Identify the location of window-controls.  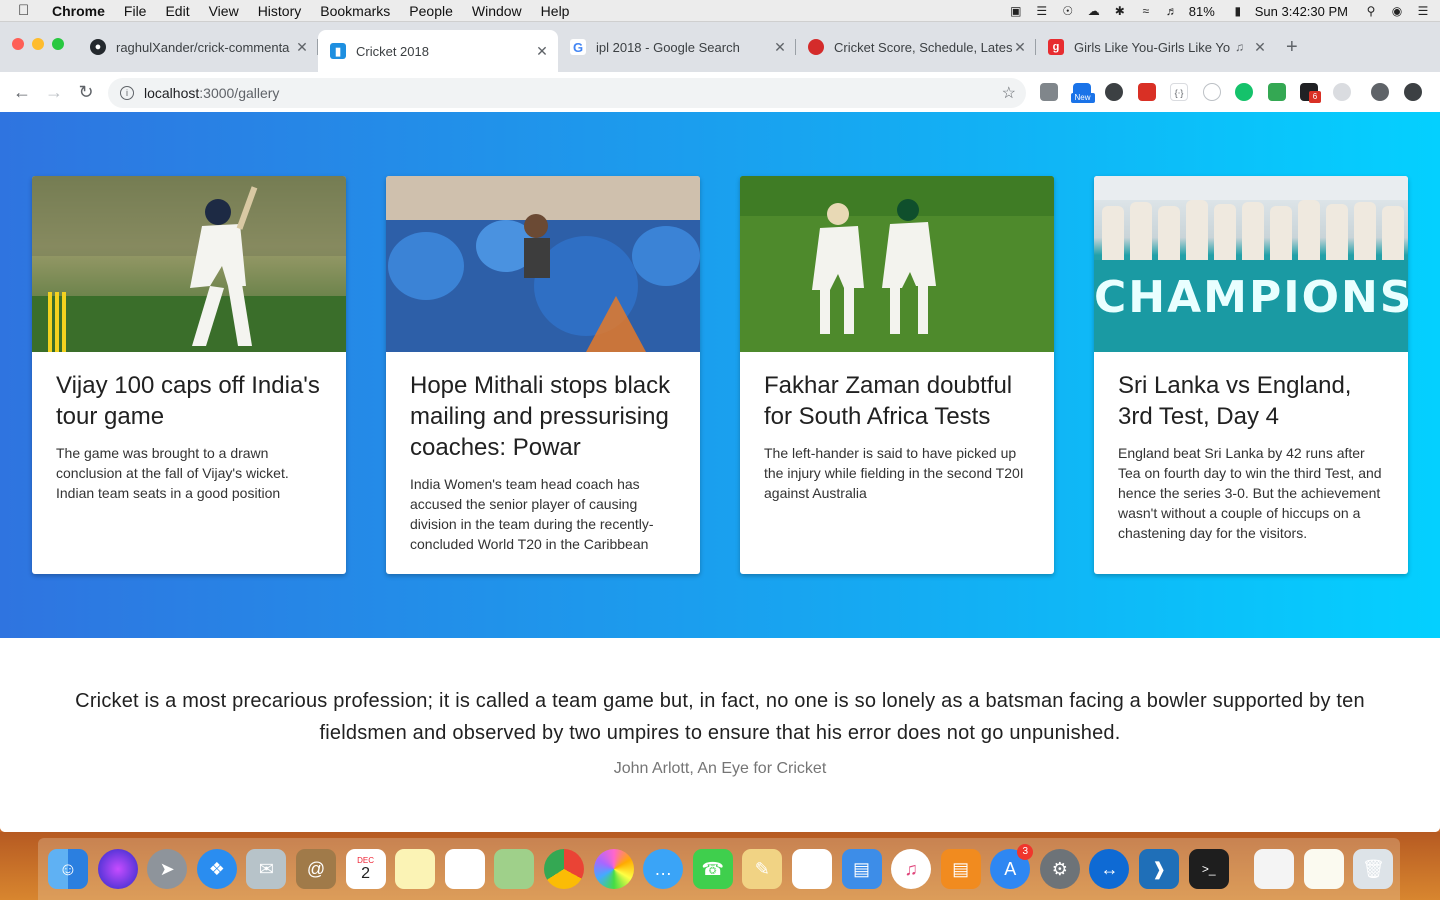
(42, 44).